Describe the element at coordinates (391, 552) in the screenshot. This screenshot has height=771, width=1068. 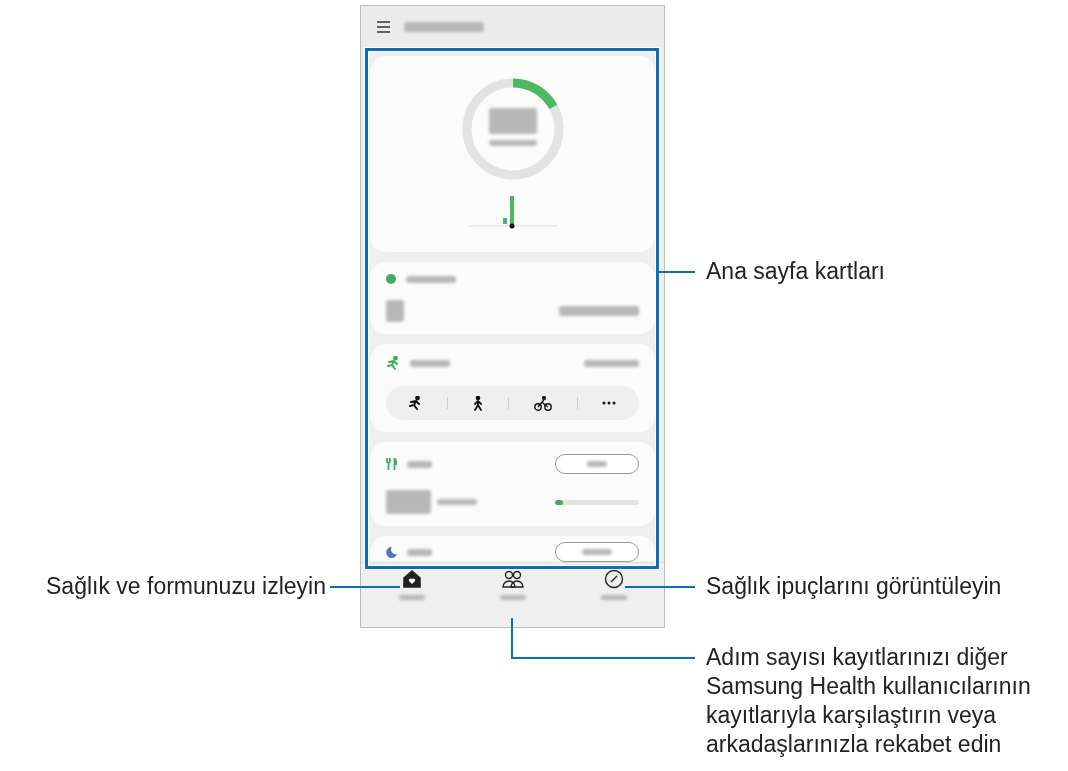
I see `moon-icon` at that location.